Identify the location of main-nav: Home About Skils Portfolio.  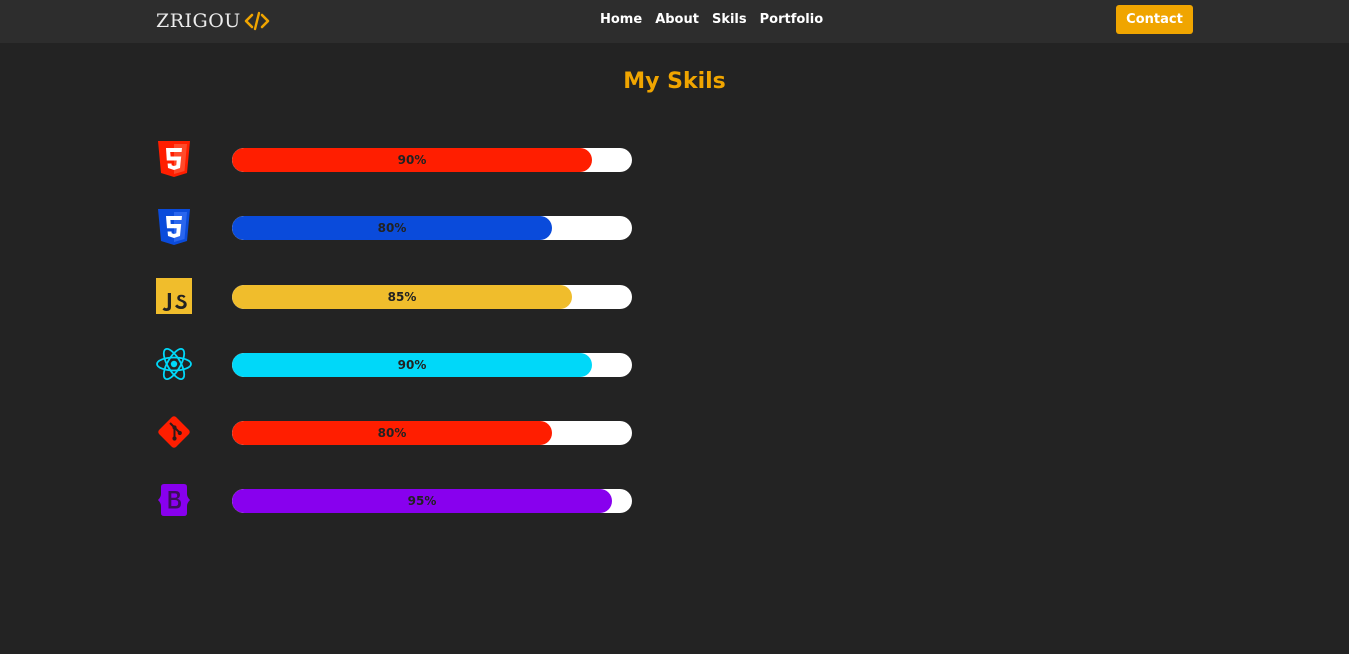
(711, 19).